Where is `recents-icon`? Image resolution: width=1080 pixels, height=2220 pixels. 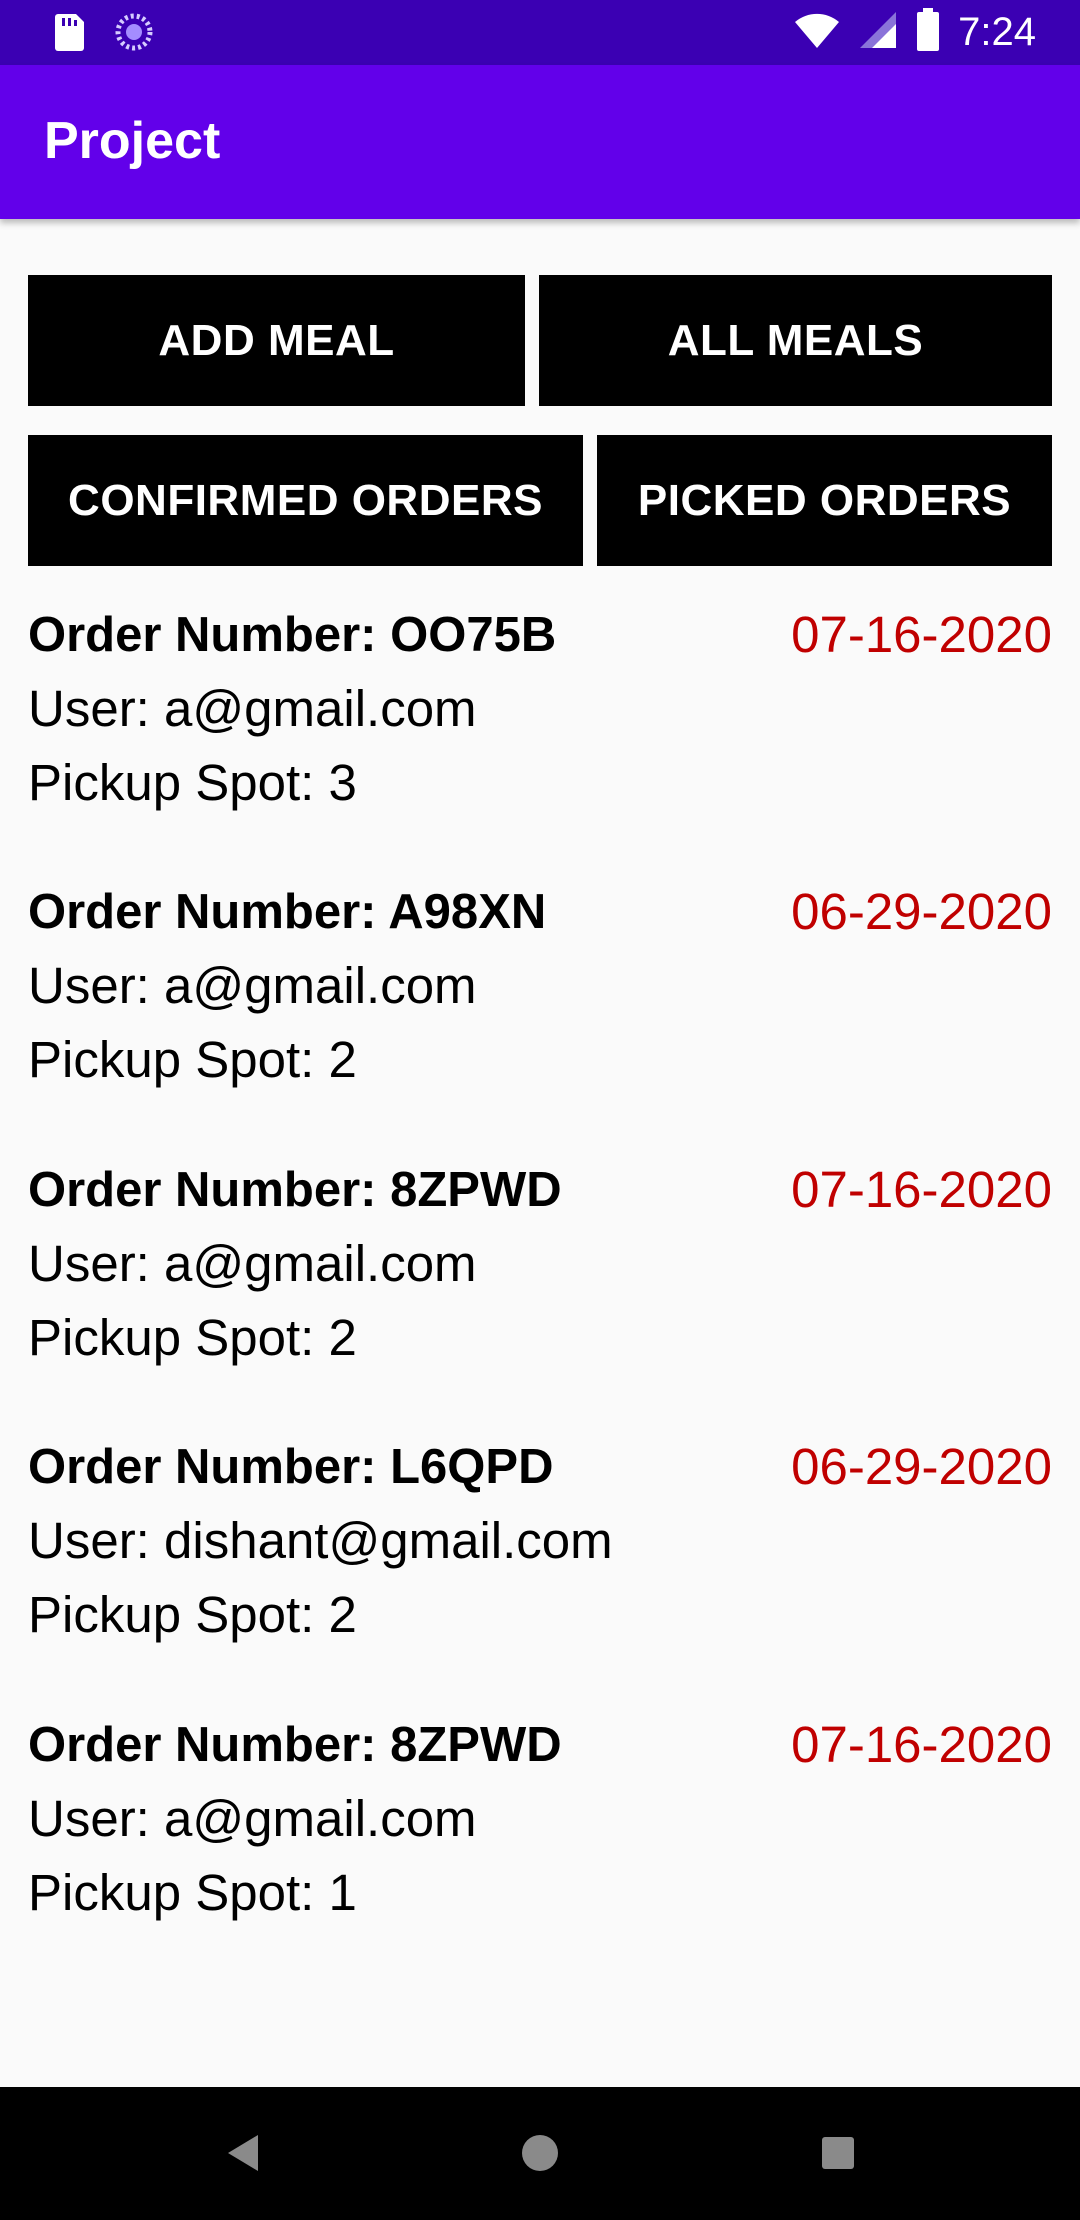 recents-icon is located at coordinates (838, 2153).